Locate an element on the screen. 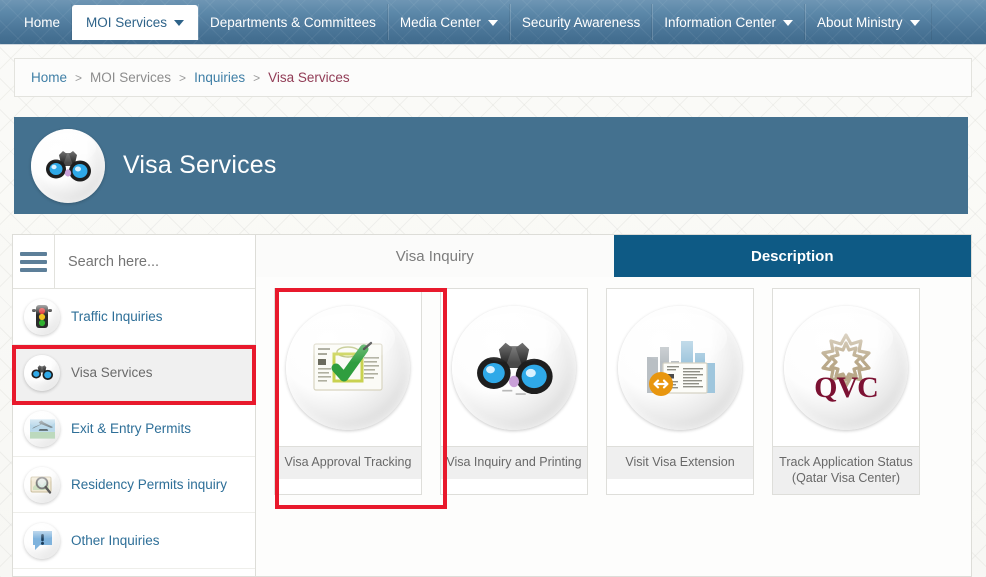 This screenshot has height=577, width=986. document-checkmark-glyph is located at coordinates (348, 366).